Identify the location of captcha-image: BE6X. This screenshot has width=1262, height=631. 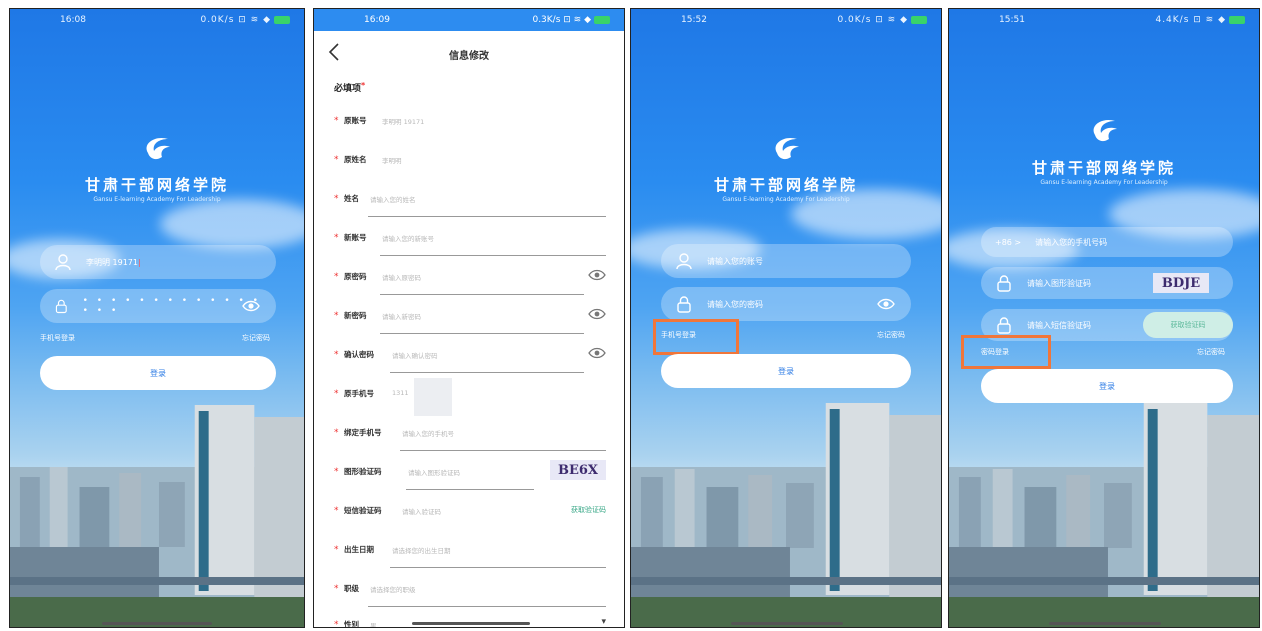
(578, 470).